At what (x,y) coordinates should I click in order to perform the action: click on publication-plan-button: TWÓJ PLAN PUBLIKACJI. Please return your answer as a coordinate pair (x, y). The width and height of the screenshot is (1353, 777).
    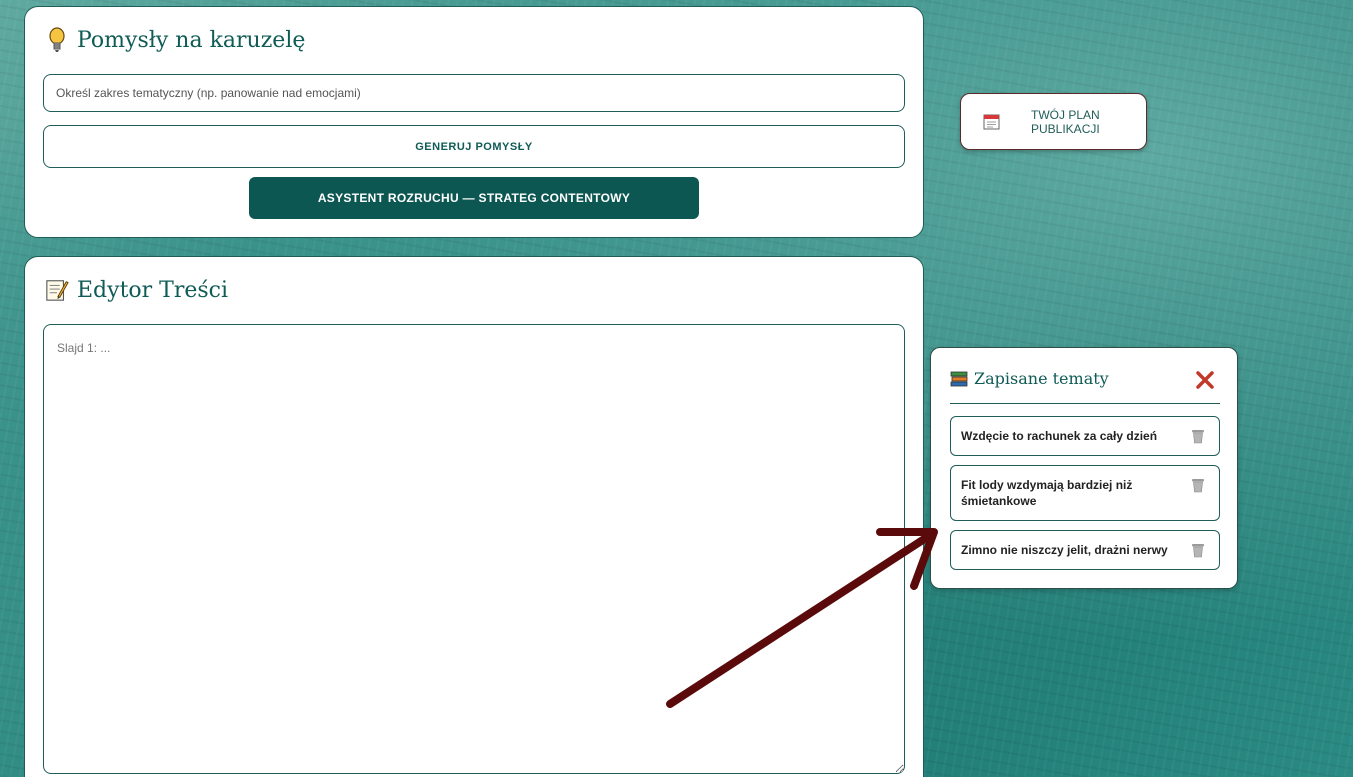
    Looking at the image, I should click on (1053, 121).